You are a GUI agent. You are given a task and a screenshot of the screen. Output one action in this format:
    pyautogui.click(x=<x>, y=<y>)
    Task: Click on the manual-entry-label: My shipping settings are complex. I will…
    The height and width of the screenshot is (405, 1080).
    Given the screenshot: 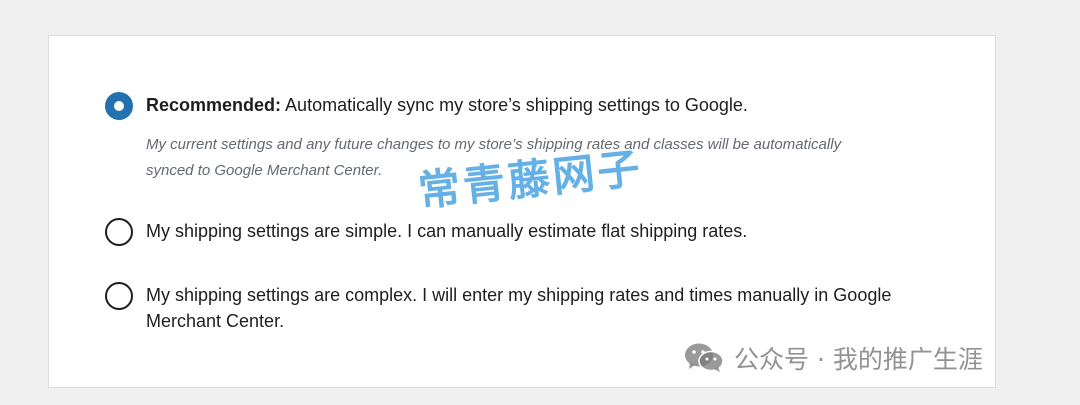 What is the action you would take?
    pyautogui.click(x=519, y=308)
    